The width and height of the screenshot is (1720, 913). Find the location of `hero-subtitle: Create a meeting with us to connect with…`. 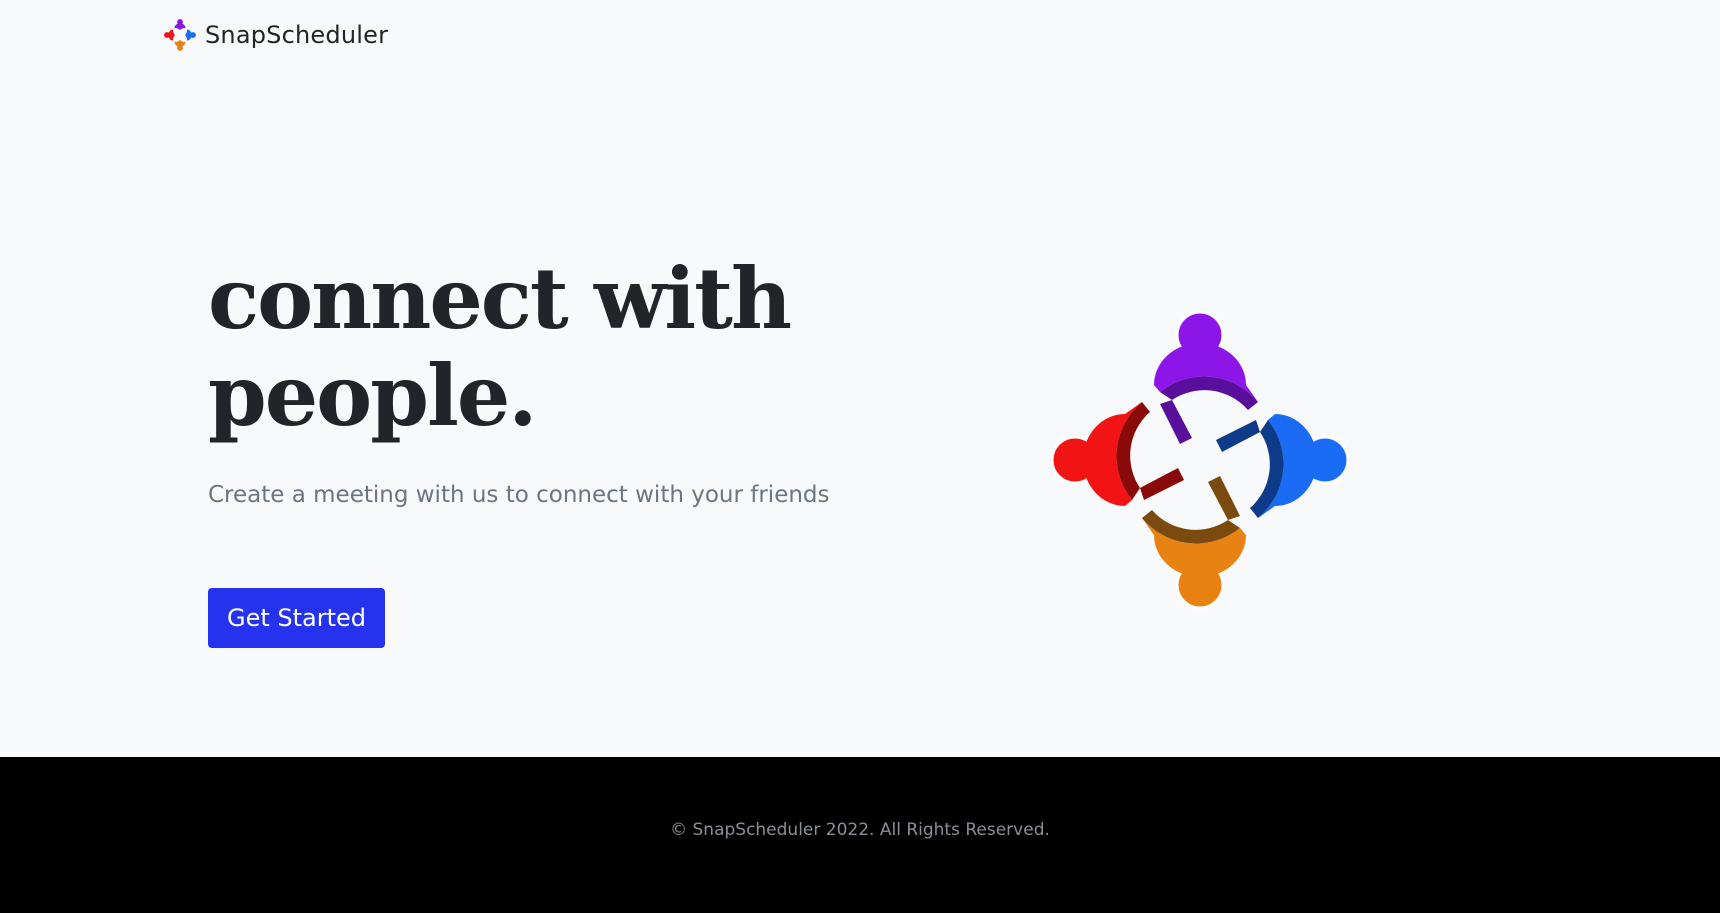

hero-subtitle: Create a meeting with us to connect with… is located at coordinates (519, 495).